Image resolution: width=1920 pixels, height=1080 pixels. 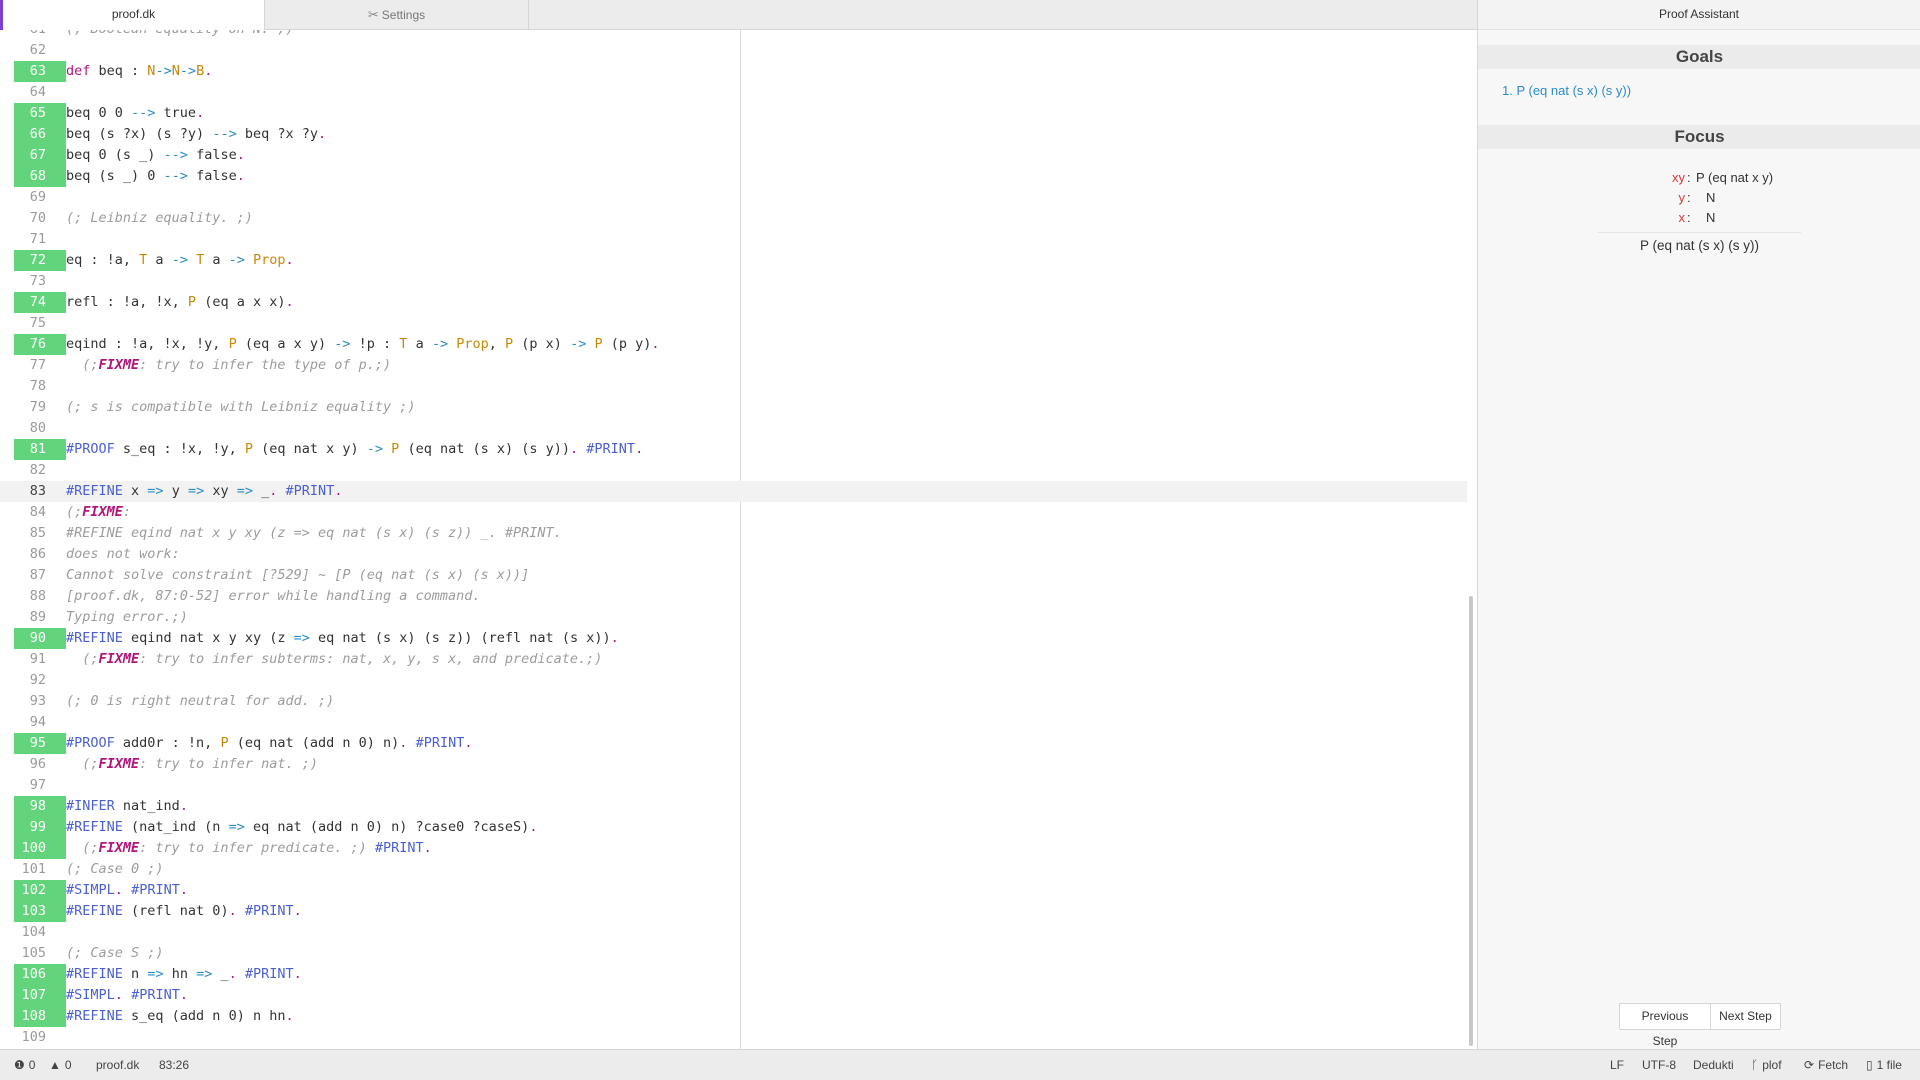 What do you see at coordinates (40, 239) in the screenshot?
I see `line-number: 71` at bounding box center [40, 239].